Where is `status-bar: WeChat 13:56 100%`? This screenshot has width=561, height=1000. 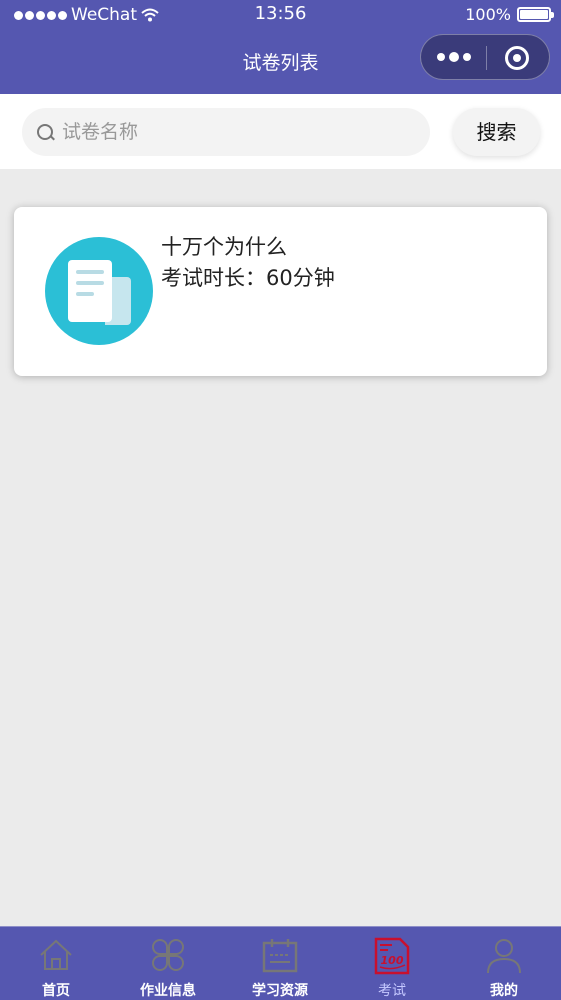
status-bar: WeChat 13:56 100% is located at coordinates (280, 15).